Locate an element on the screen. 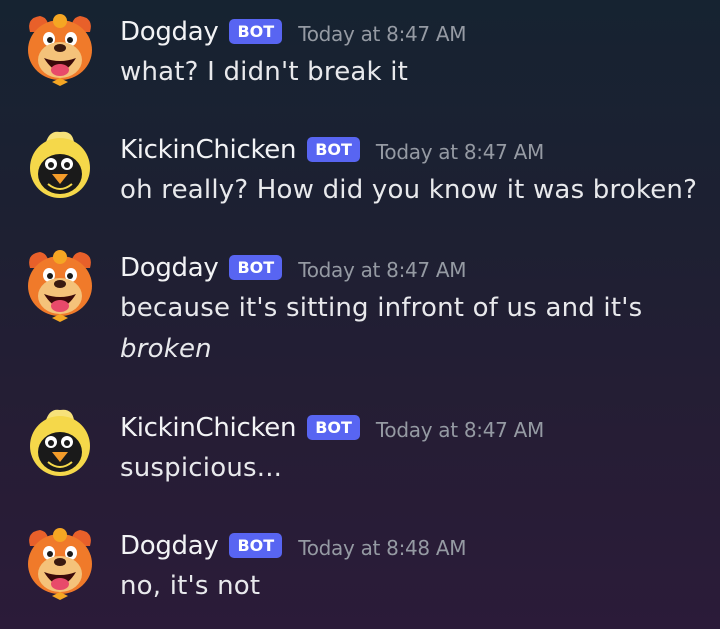 The height and width of the screenshot is (629, 720). message-header: Dogday BOT Today at 8:48 AM is located at coordinates (293, 546).